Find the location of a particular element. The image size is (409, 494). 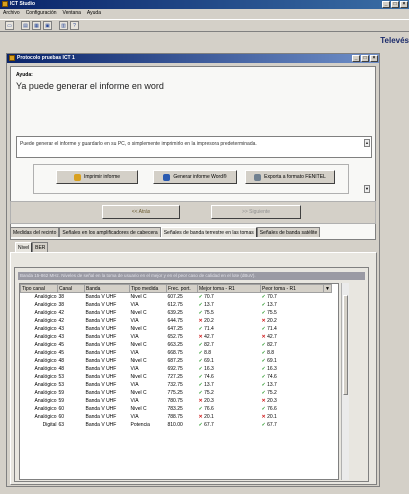

properties-icon: ▣ is located at coordinates (47, 25).